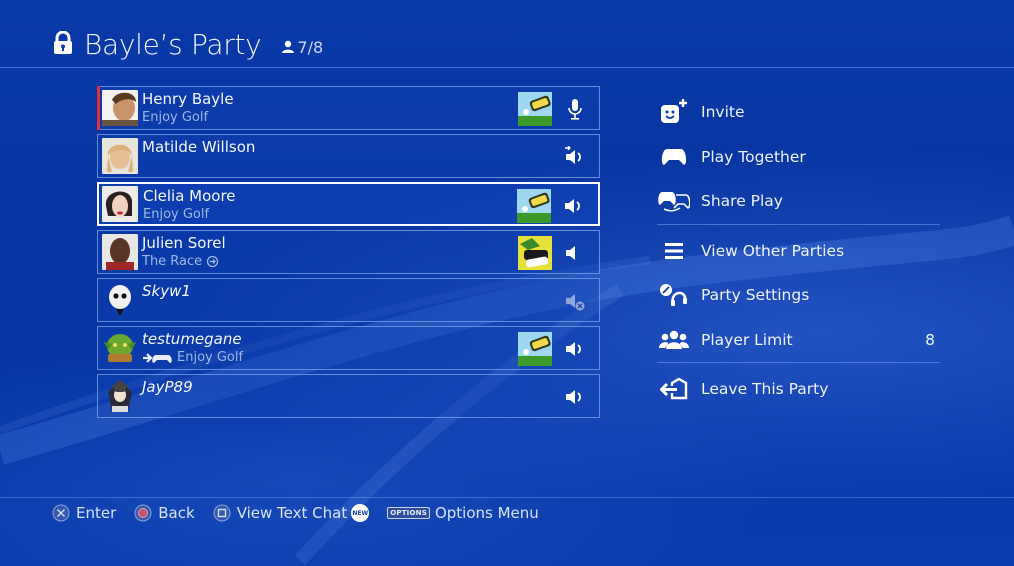 The width and height of the screenshot is (1014, 566). I want to click on hint-options: OPTIONS Options Menu, so click(463, 513).